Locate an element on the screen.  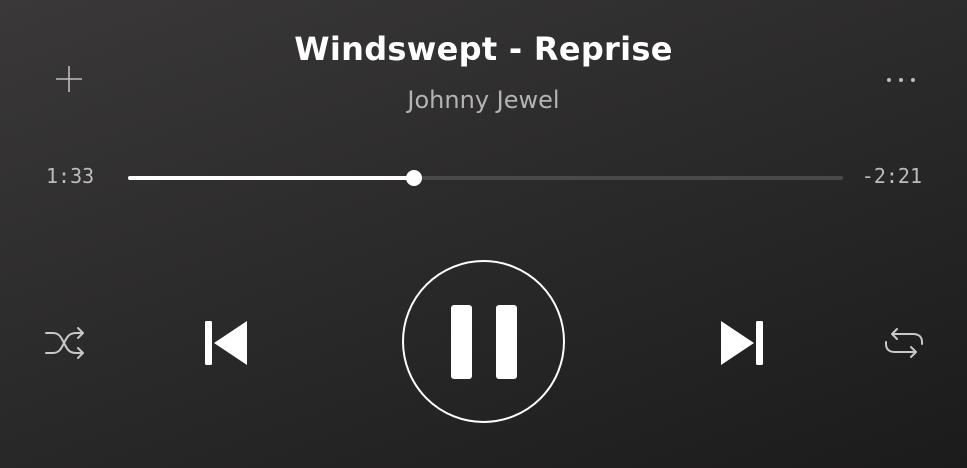
skip-previous-icon is located at coordinates (226, 343).